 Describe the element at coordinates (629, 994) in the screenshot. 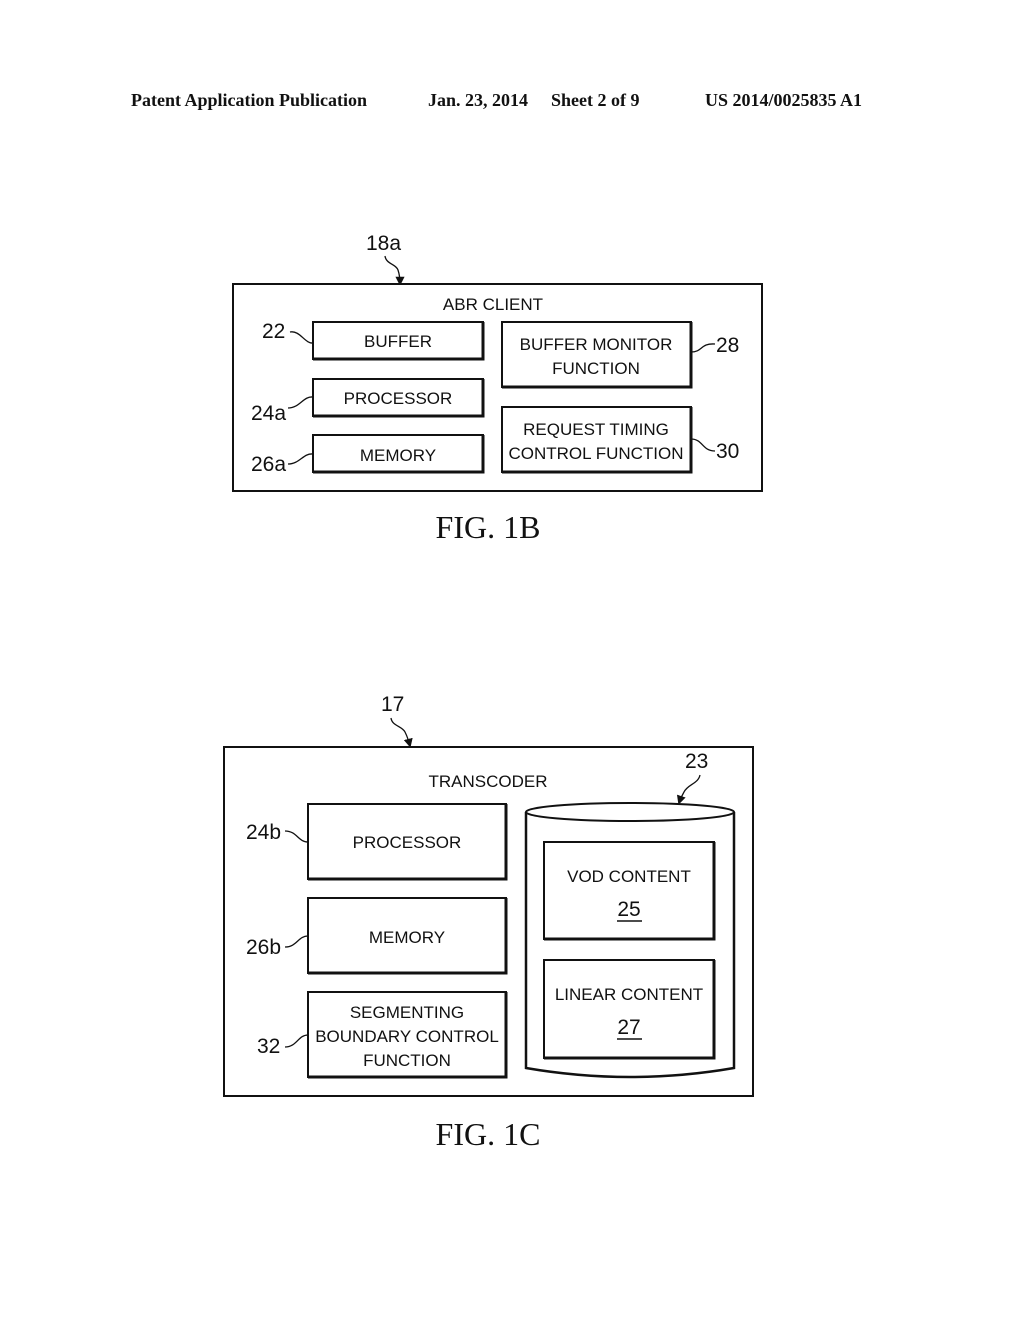

I see `linear-content-label: LINEAR CONTENT` at that location.